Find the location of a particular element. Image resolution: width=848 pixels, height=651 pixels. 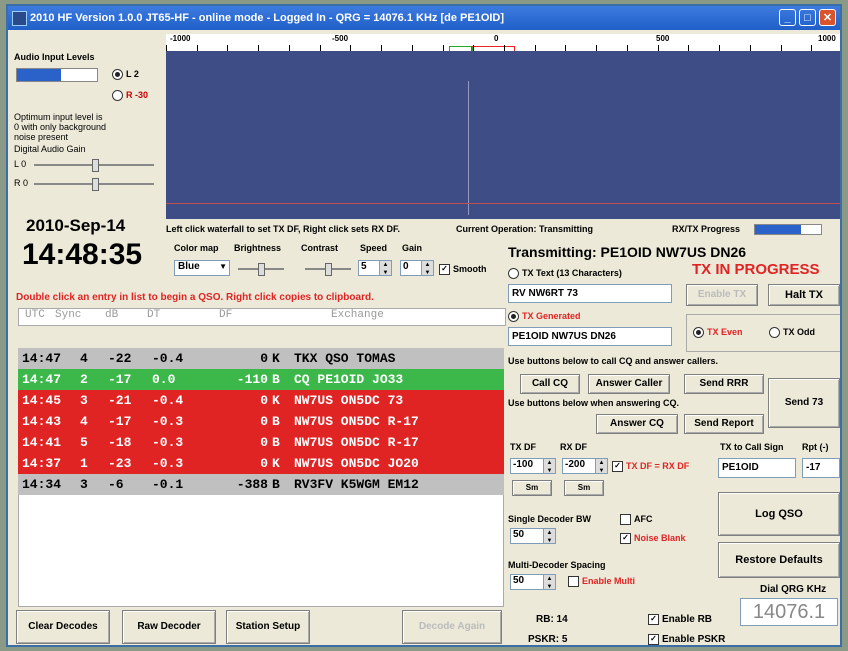

audio-level-meter is located at coordinates (57, 75).